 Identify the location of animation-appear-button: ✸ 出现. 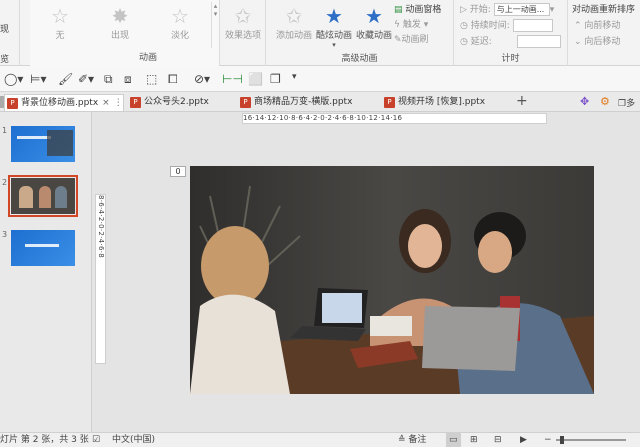
(120, 22).